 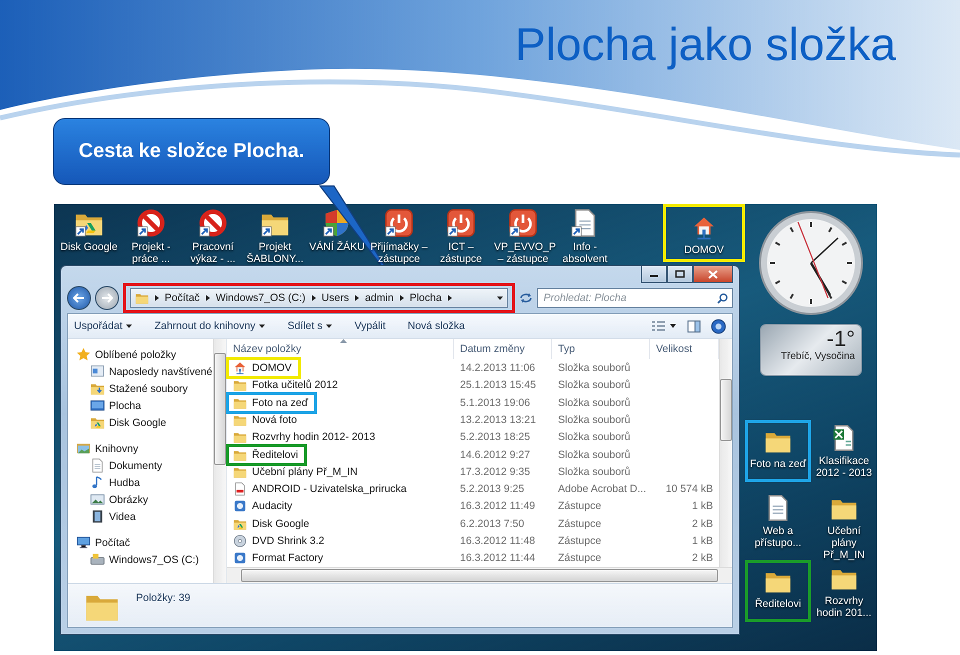 I want to click on file-size: 2 kB, so click(x=702, y=558).